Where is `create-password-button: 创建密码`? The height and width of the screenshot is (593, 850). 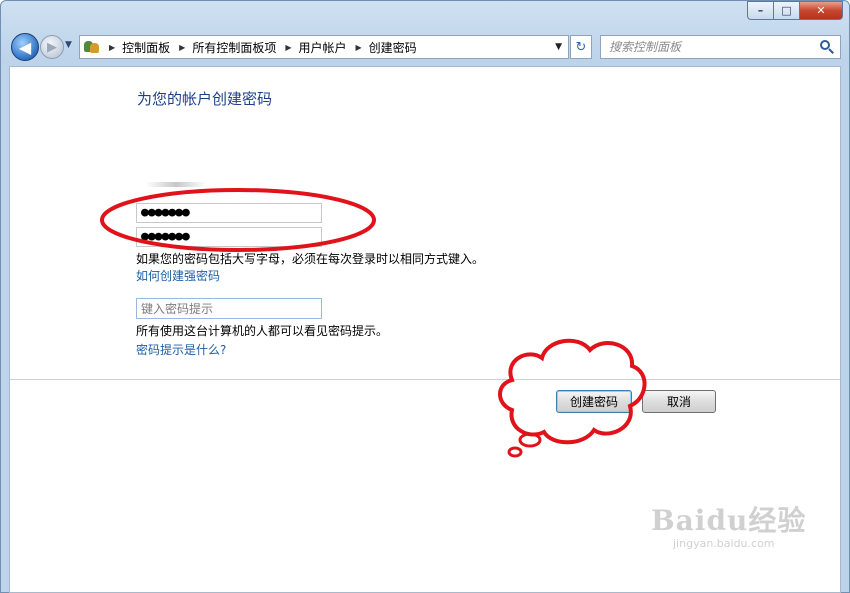
create-password-button: 创建密码 is located at coordinates (594, 401).